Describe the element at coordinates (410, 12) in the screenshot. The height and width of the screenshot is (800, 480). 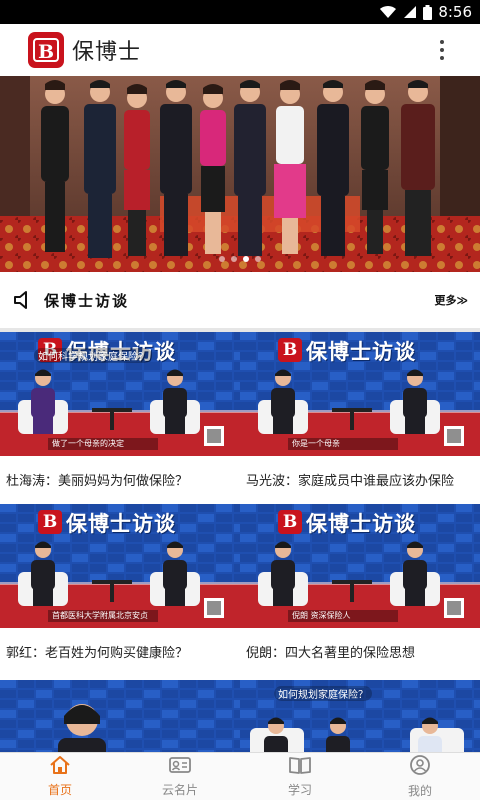
I see `signal-icon` at that location.